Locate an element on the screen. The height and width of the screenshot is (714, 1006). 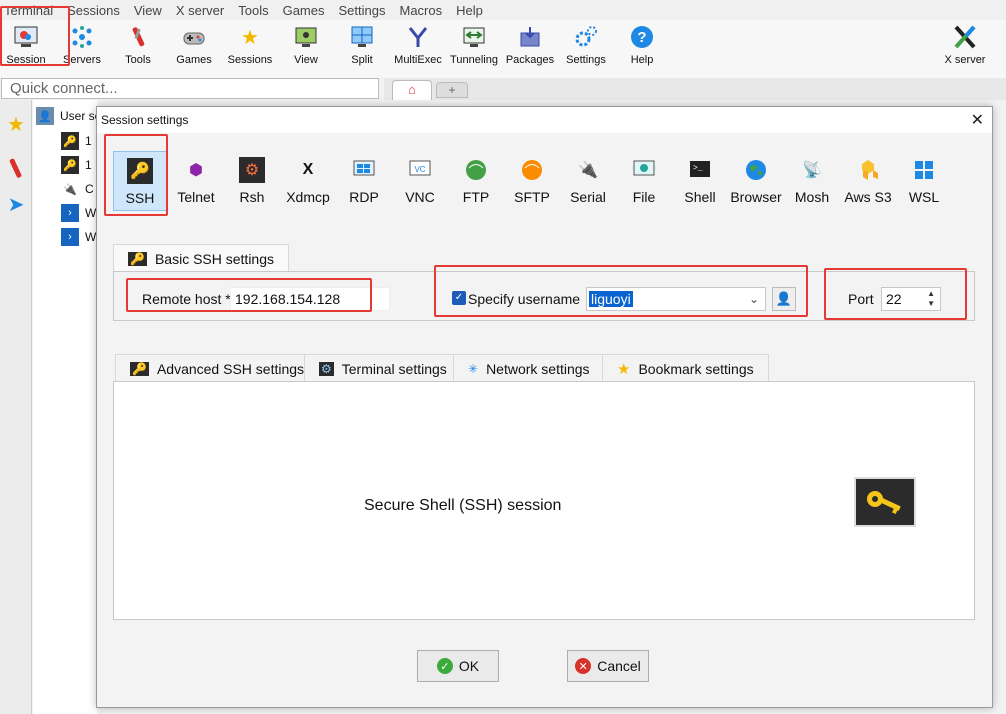
session-type-file: File is located at coordinates (644, 181).